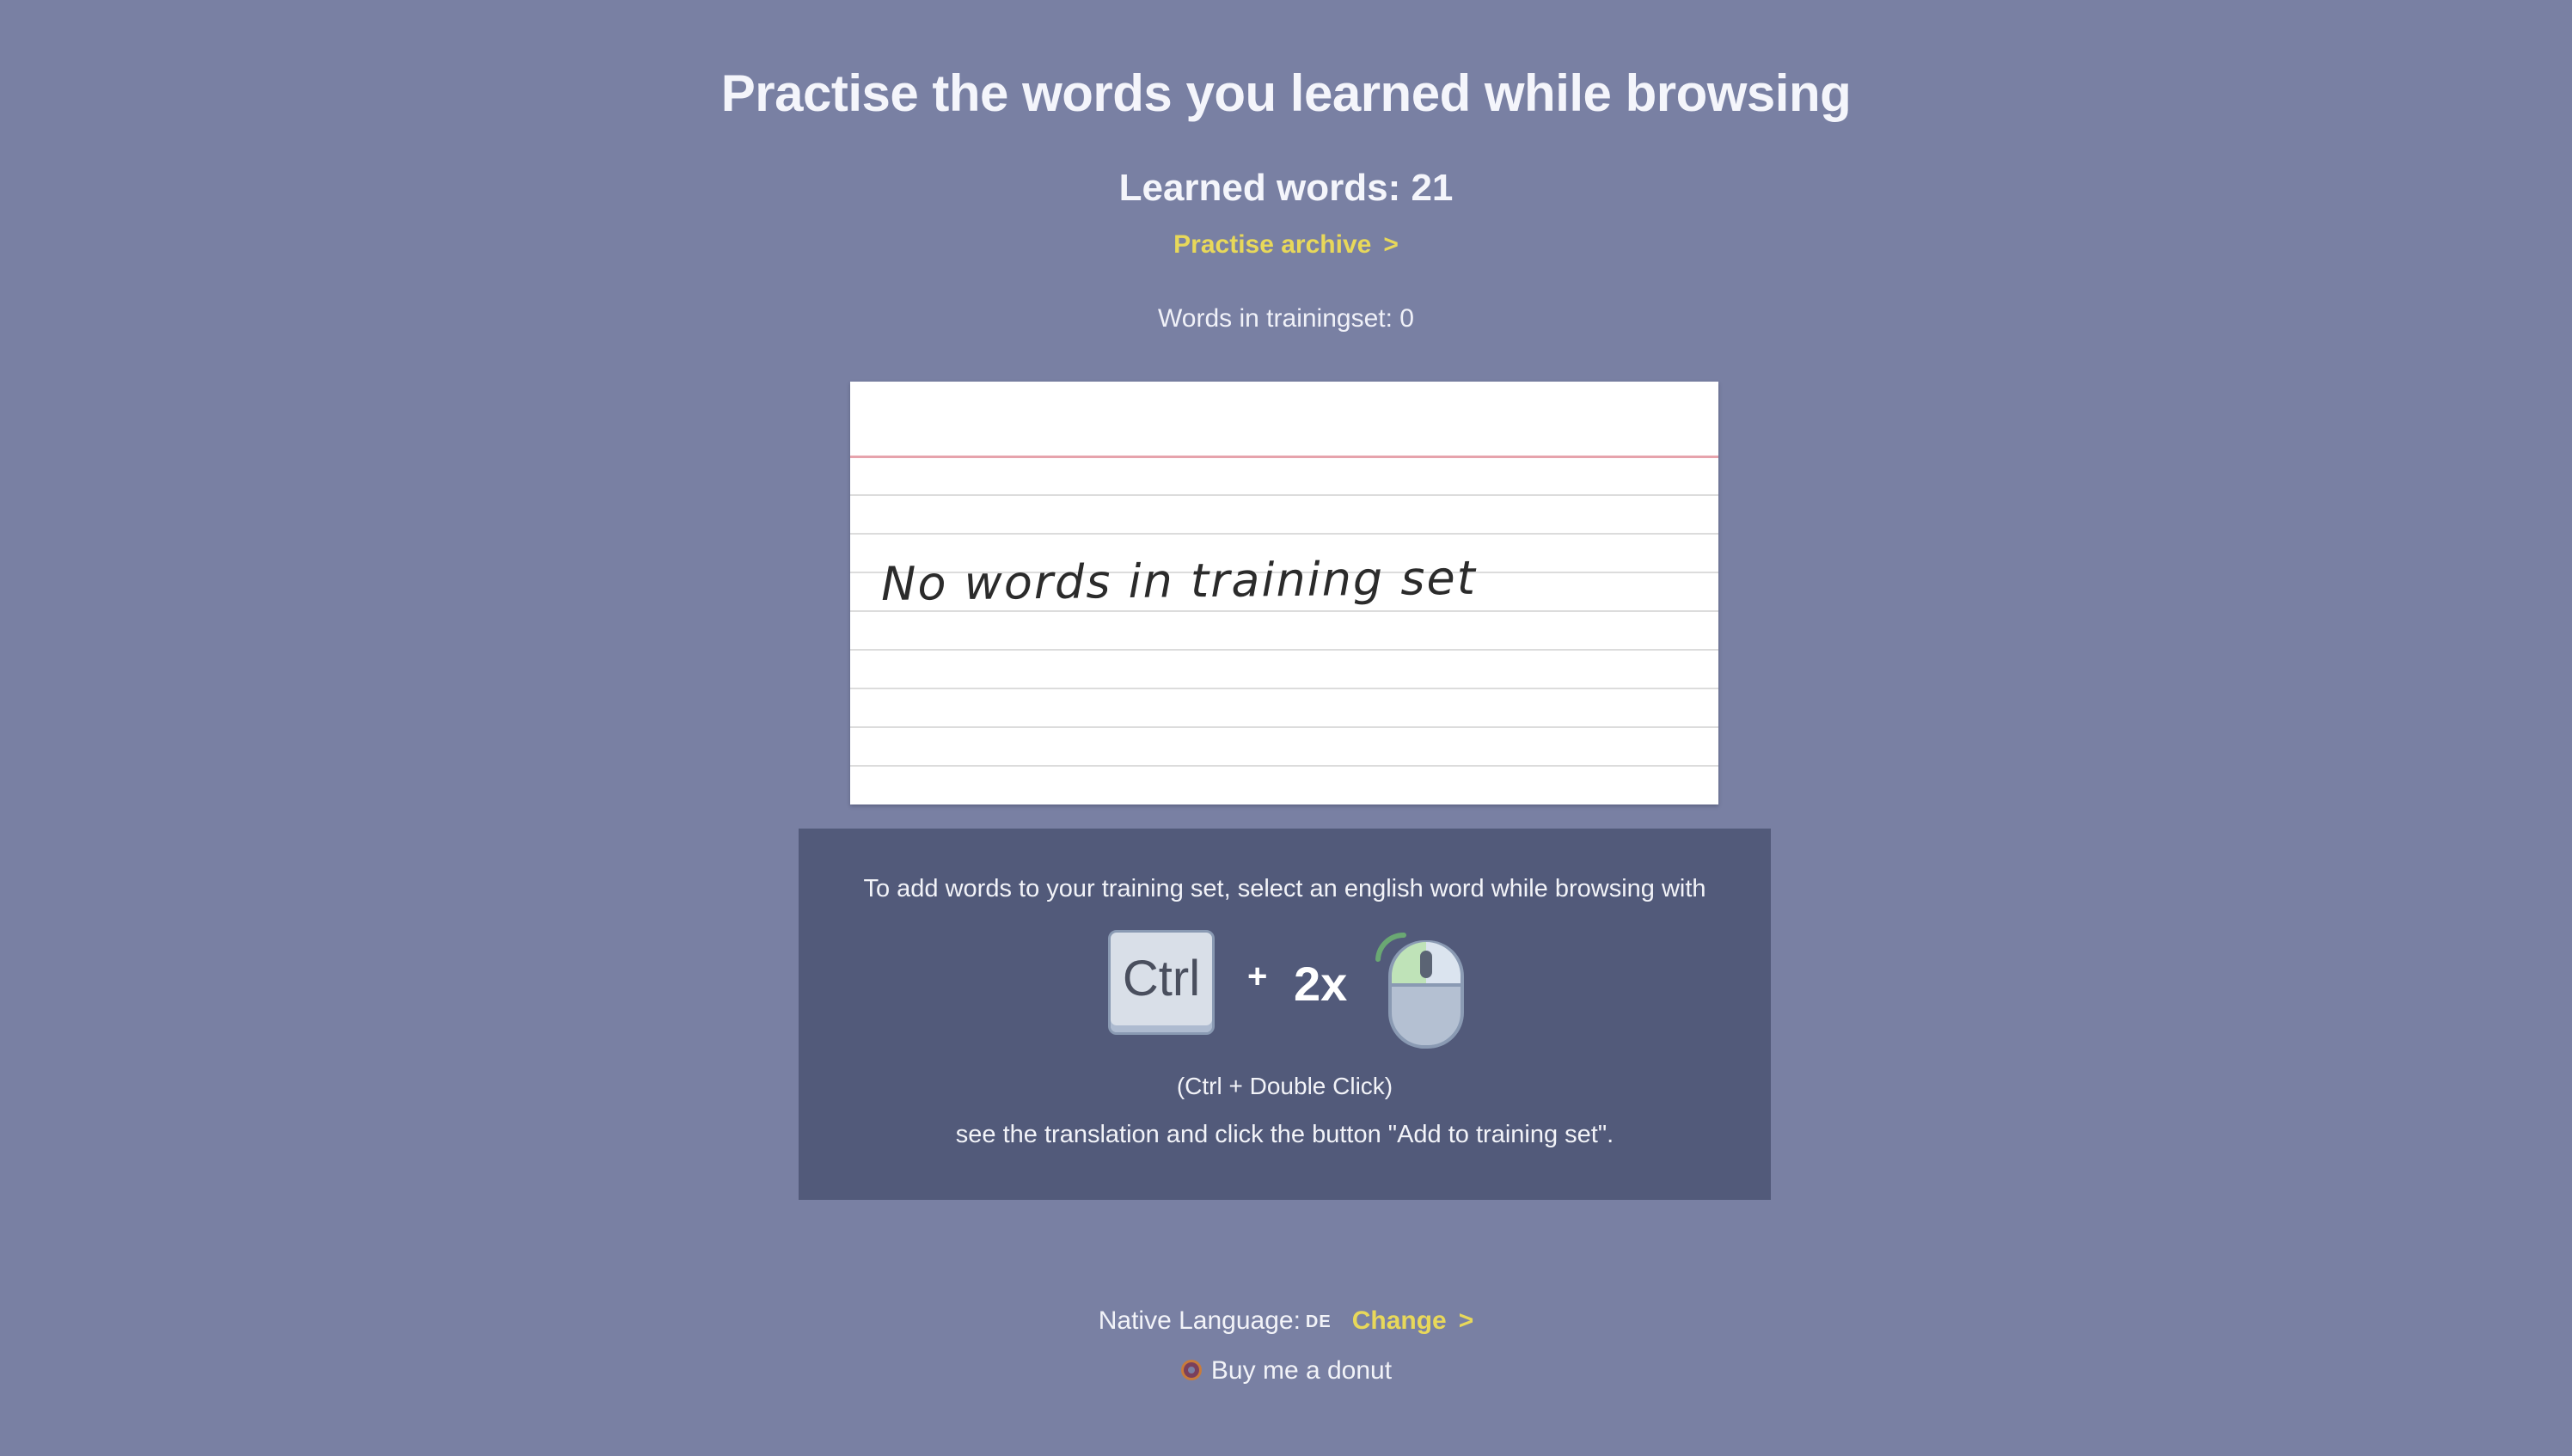 The width and height of the screenshot is (2572, 1456). Describe the element at coordinates (1179, 580) in the screenshot. I see `empty-set-message: No words in training set` at that location.